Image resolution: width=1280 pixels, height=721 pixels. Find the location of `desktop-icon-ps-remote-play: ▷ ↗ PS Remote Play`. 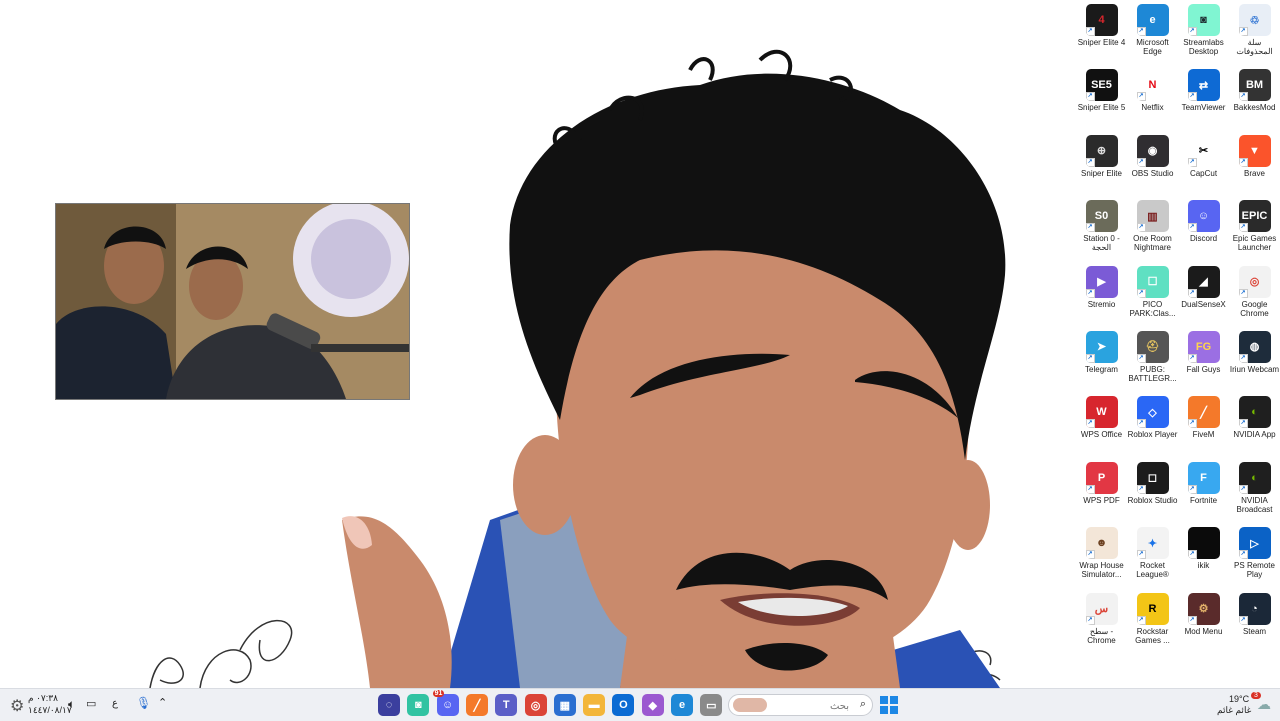

desktop-icon-ps-remote-play: ▷ ↗ PS Remote Play is located at coordinates (1254, 557).